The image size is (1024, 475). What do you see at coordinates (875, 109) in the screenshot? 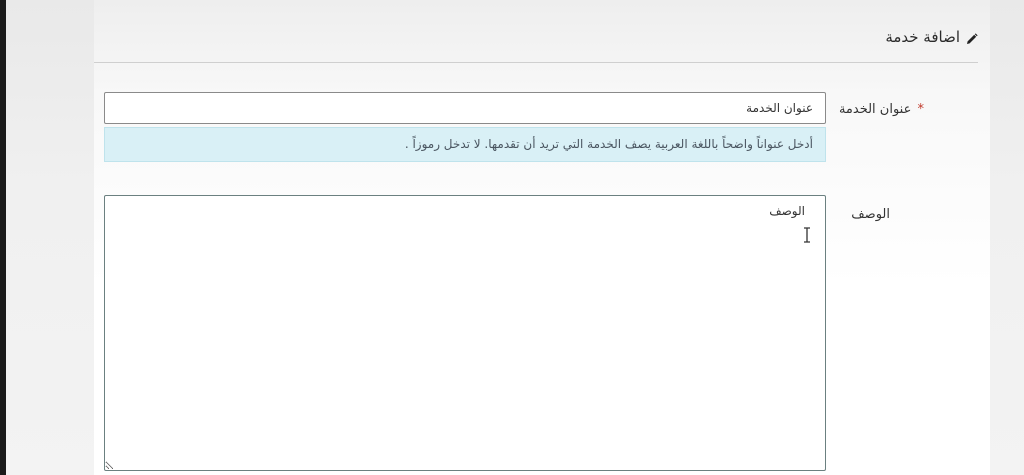
I see `service-title-label-text: عنوان الخدمة` at bounding box center [875, 109].